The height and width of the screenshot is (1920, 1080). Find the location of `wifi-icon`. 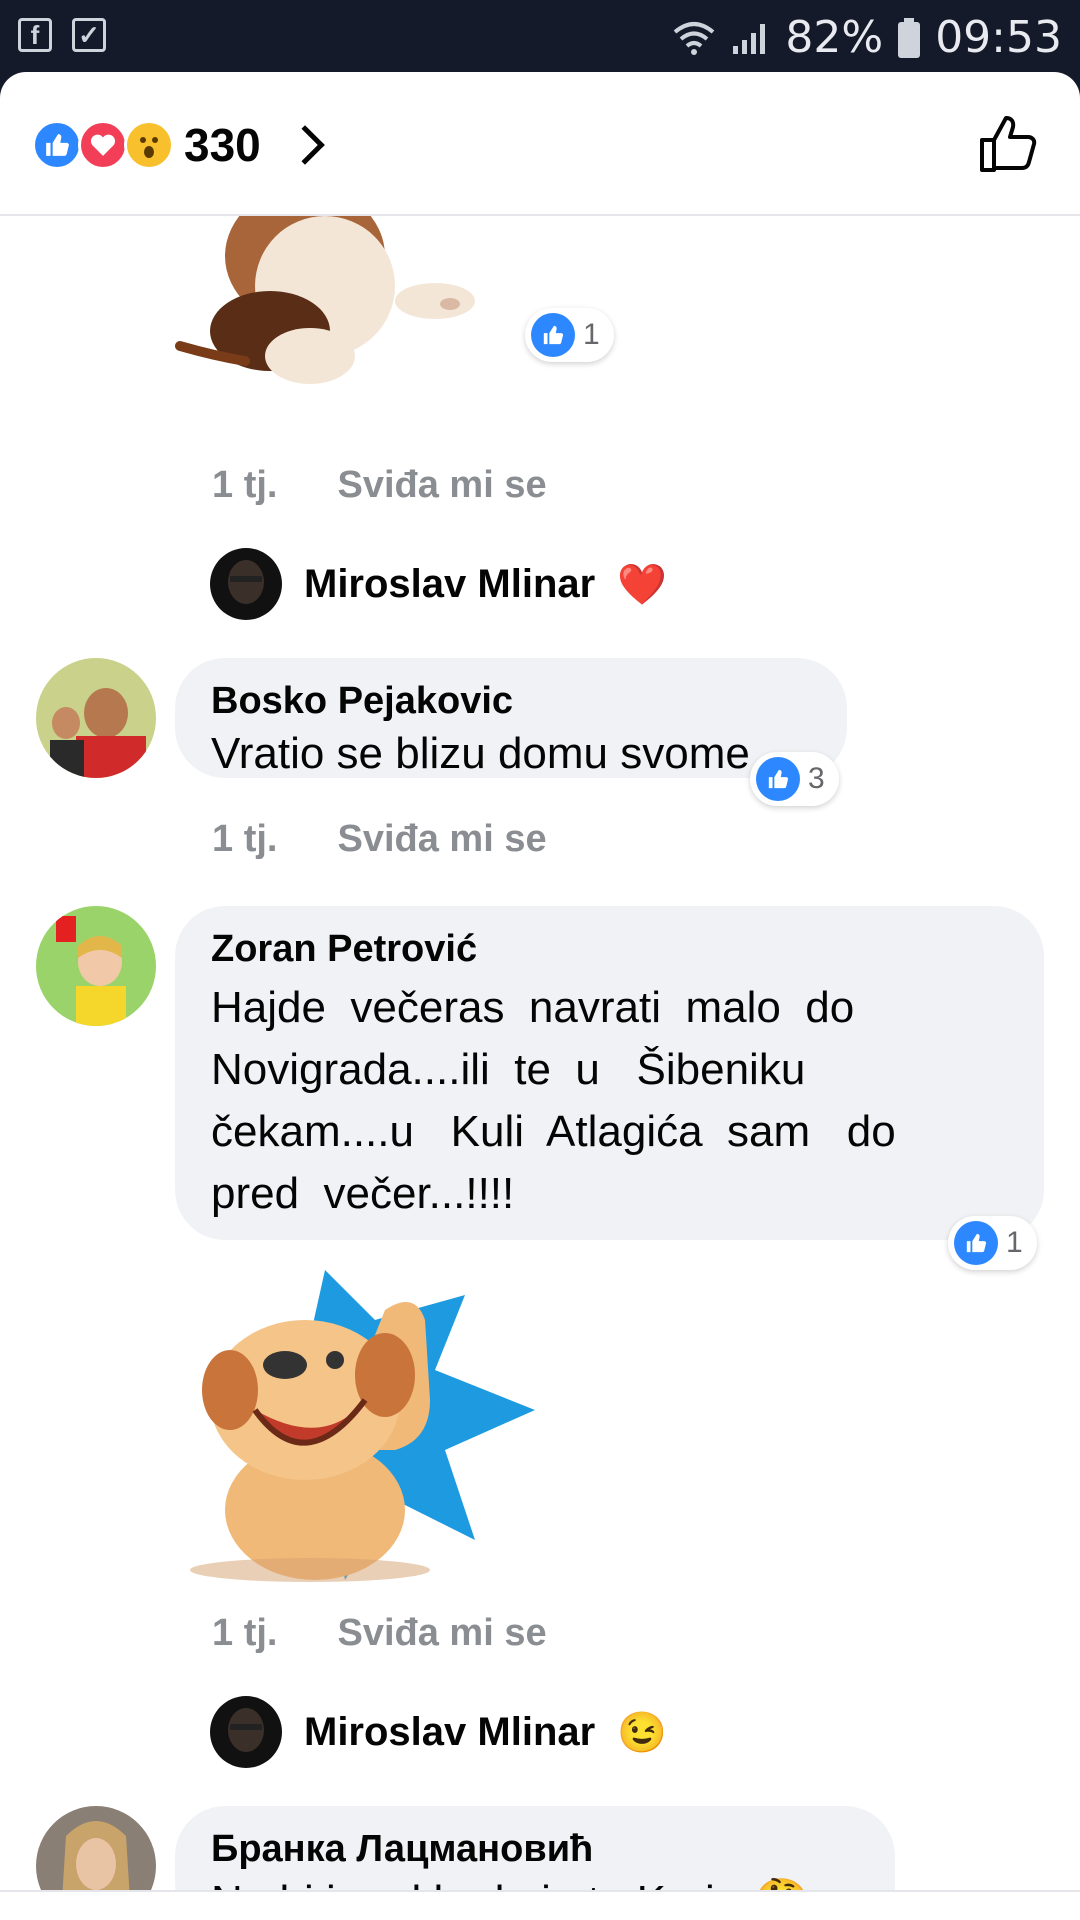

wifi-icon is located at coordinates (694, 38).